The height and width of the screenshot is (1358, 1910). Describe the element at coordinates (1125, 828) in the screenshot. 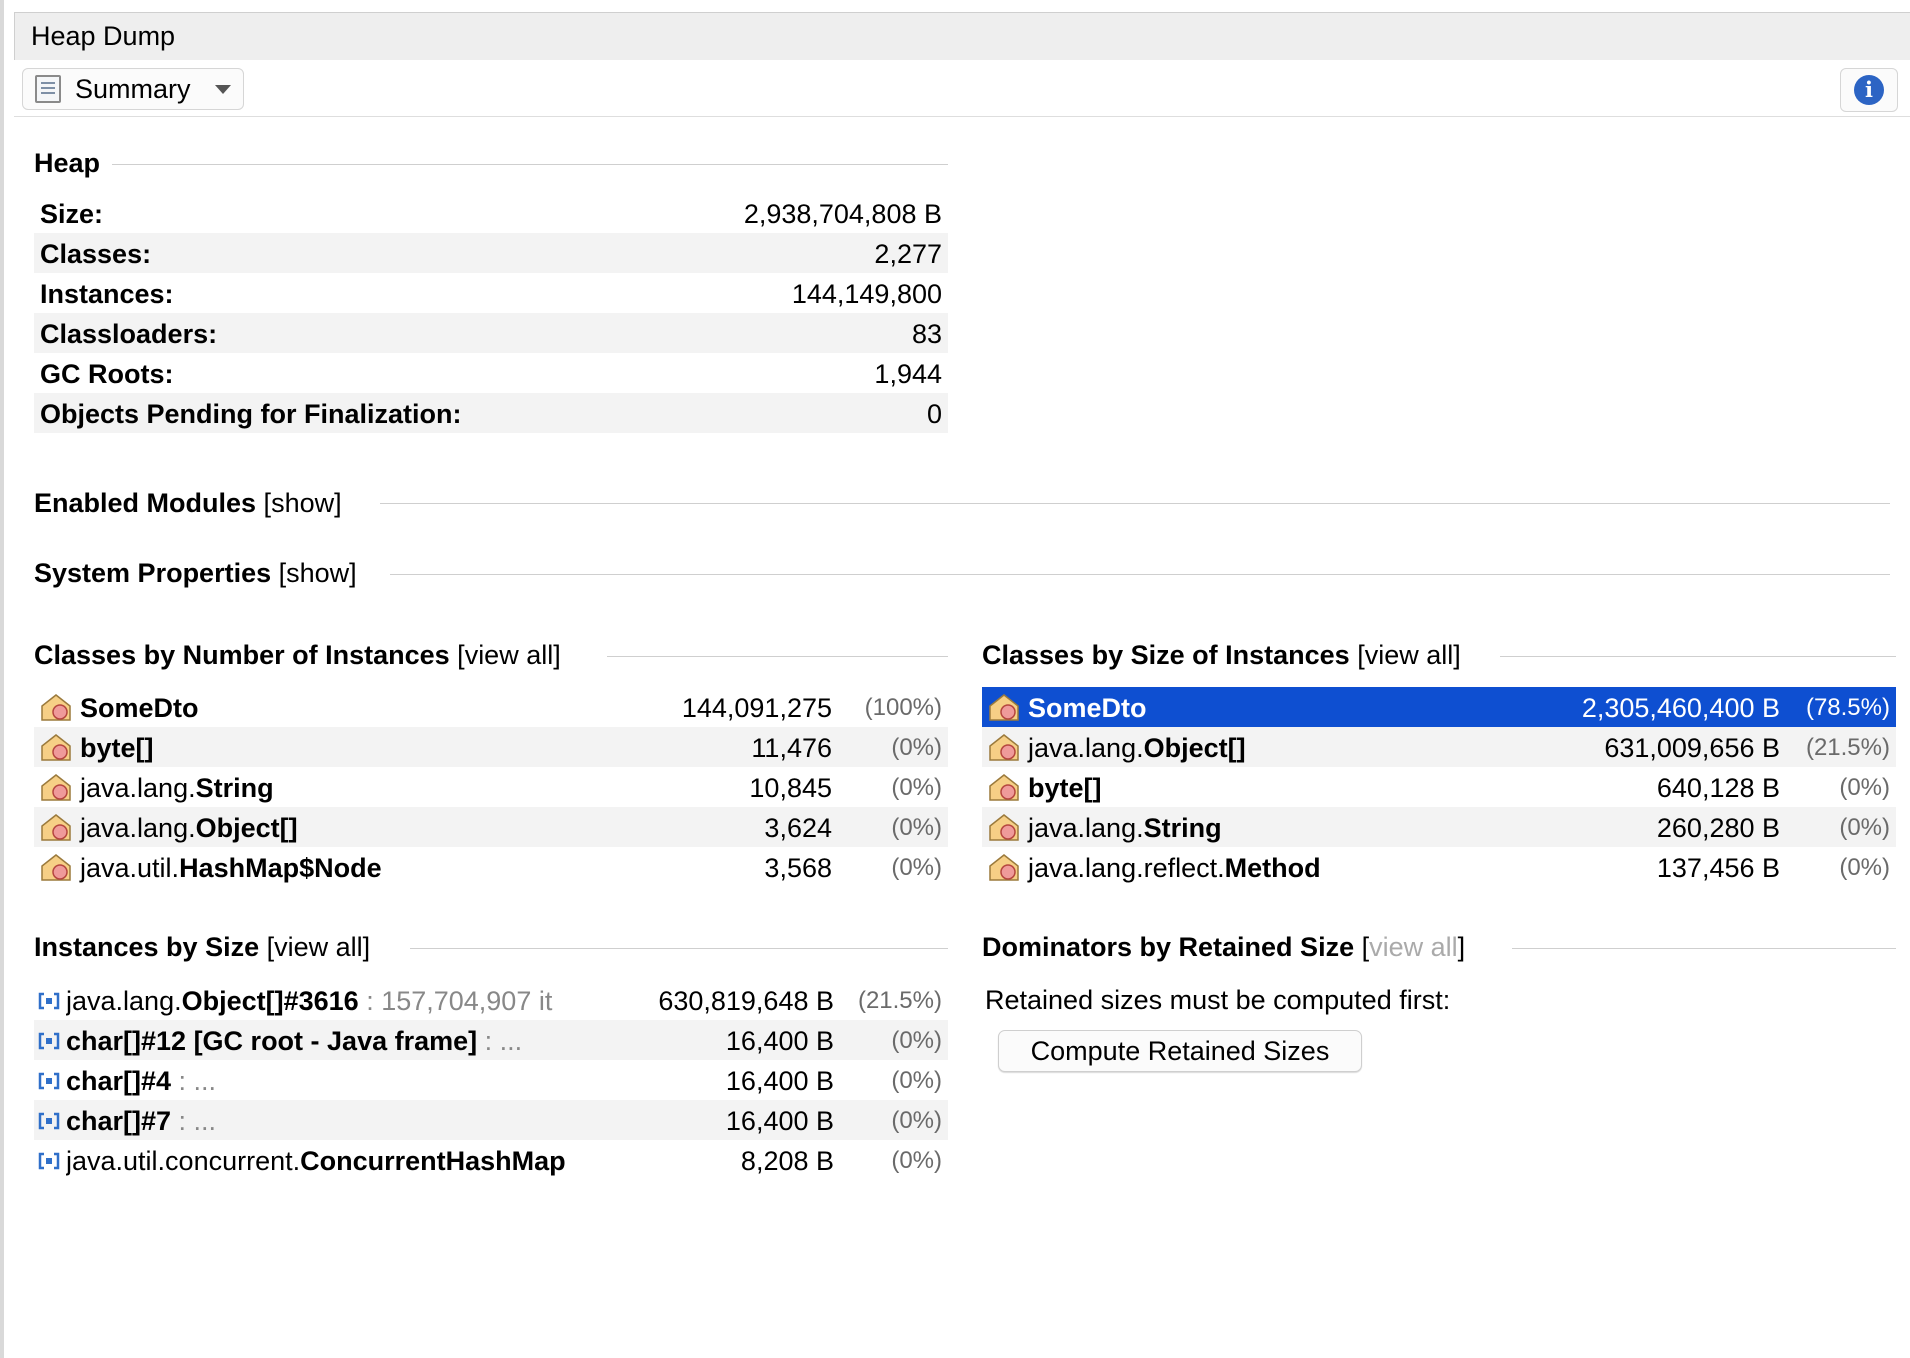

I see `class-name: java.lang.String` at that location.